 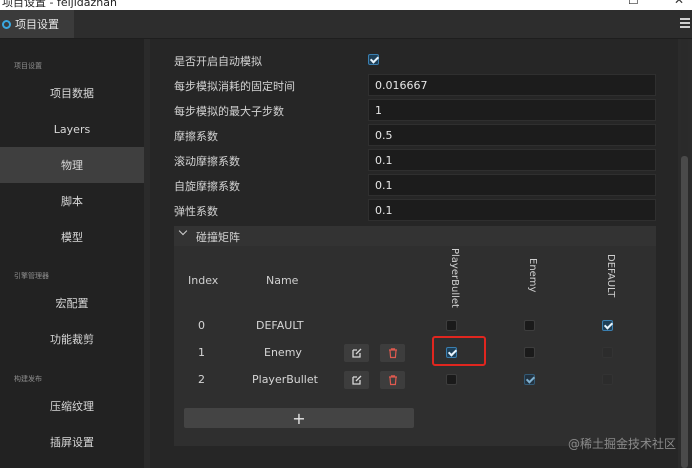 I want to click on column-header-default: DEFAULT, so click(x=610, y=276).